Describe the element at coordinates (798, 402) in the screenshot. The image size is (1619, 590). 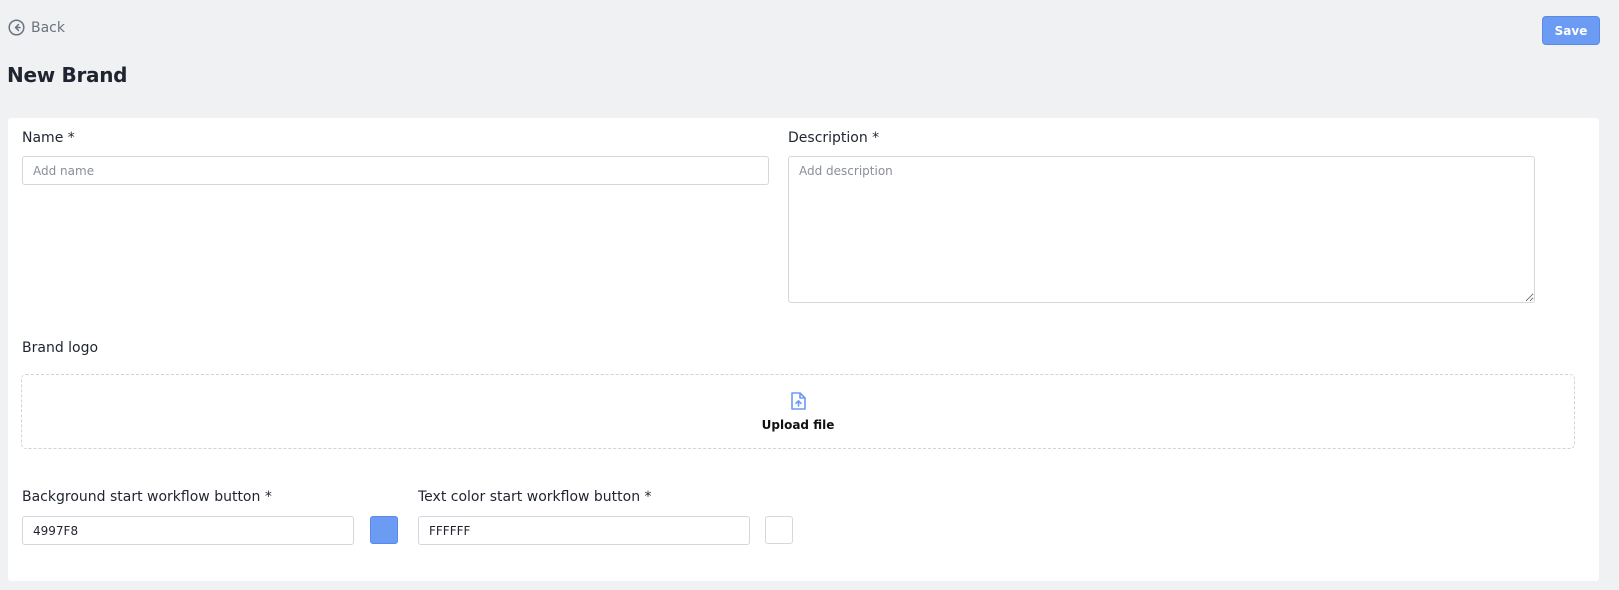
I see `upload-file-icon` at that location.